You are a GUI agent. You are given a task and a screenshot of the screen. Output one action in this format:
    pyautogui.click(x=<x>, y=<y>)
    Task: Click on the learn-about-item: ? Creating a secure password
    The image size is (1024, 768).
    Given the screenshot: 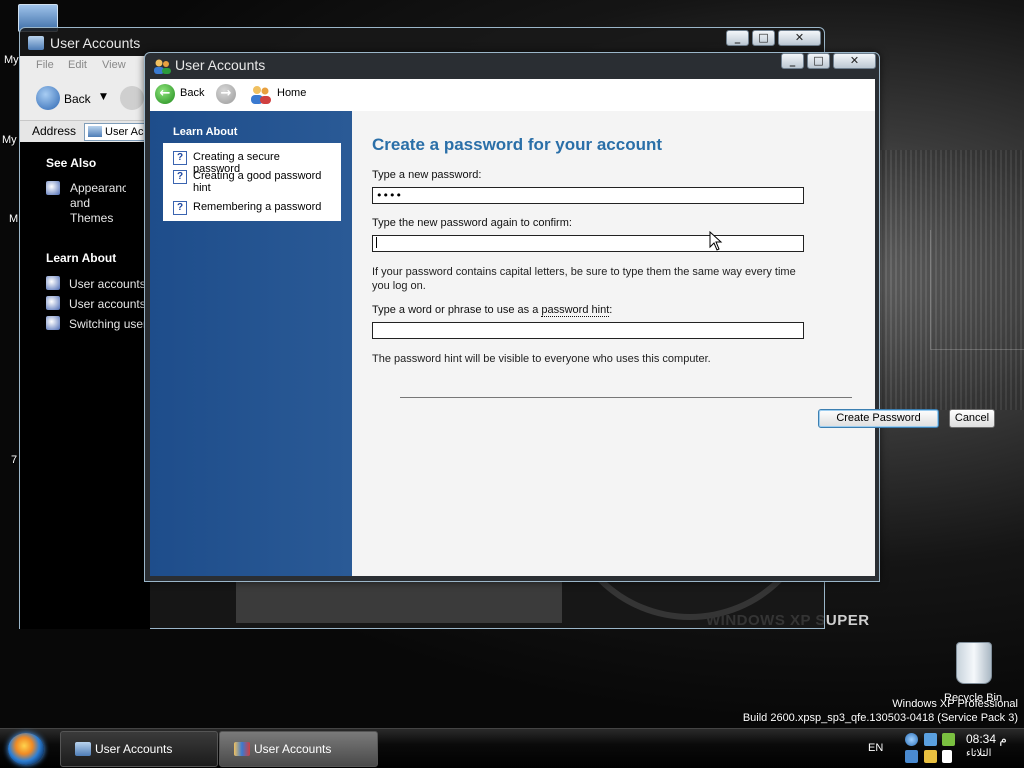 What is the action you would take?
    pyautogui.click(x=249, y=163)
    